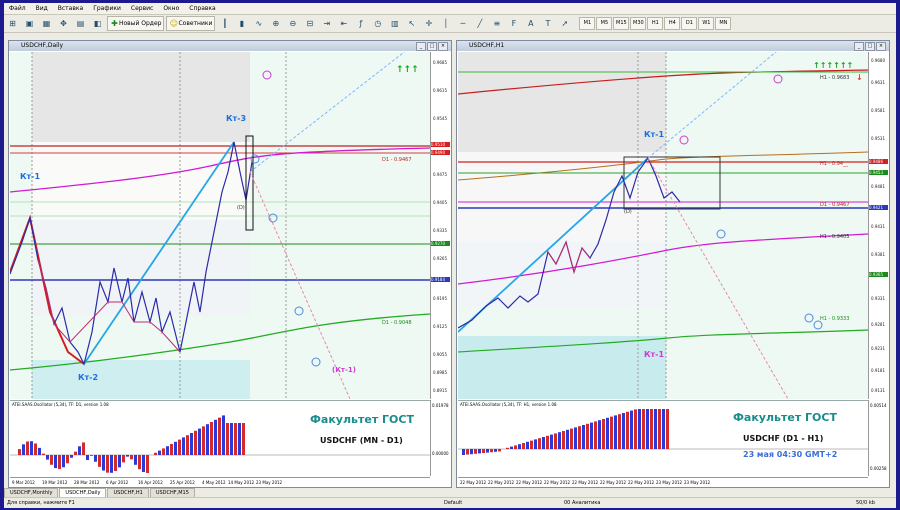 The height and width of the screenshot is (510, 900). Describe the element at coordinates (142, 8) in the screenshot. I see `menu-tools: Сервис` at that location.